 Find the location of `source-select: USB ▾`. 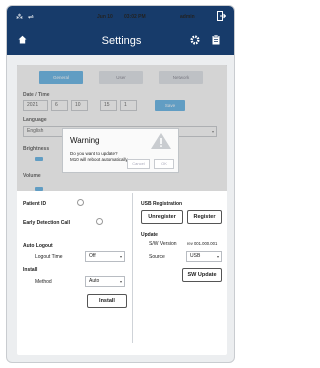

source-select: USB ▾ is located at coordinates (204, 256).